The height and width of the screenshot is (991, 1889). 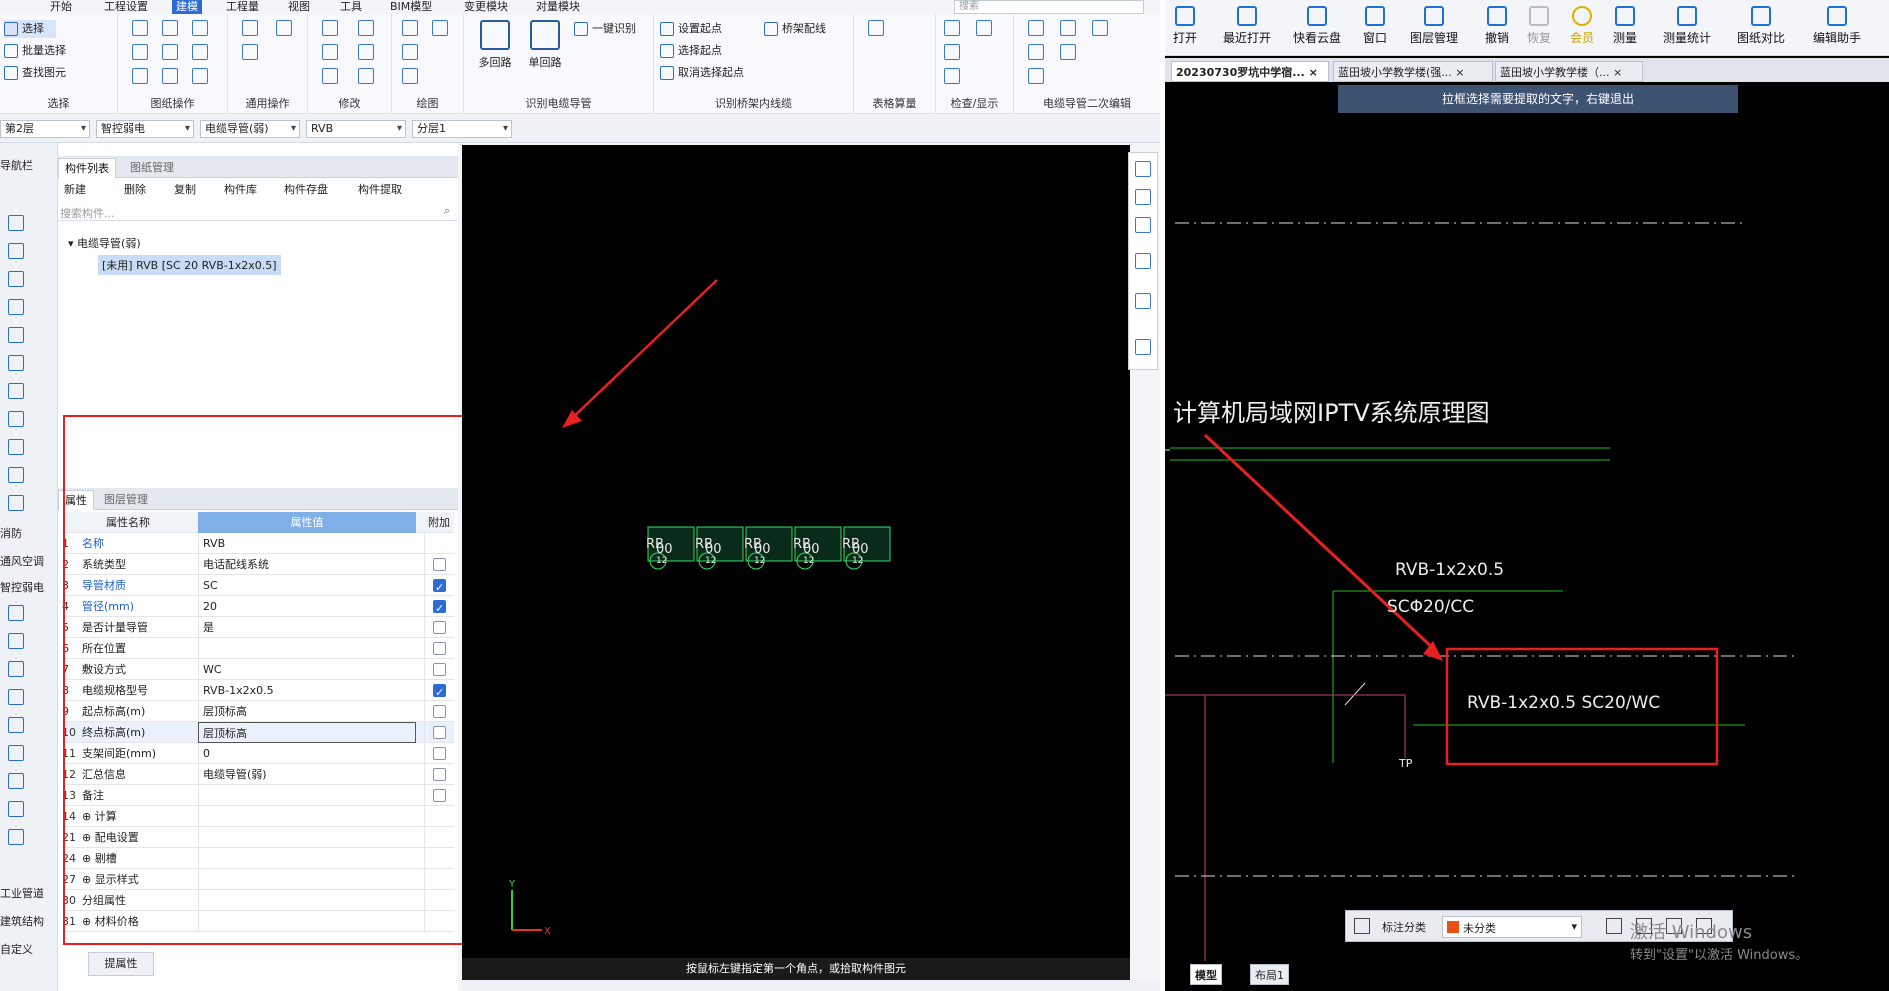 What do you see at coordinates (1434, 26) in the screenshot?
I see `layer-manage-button: 图层管理` at bounding box center [1434, 26].